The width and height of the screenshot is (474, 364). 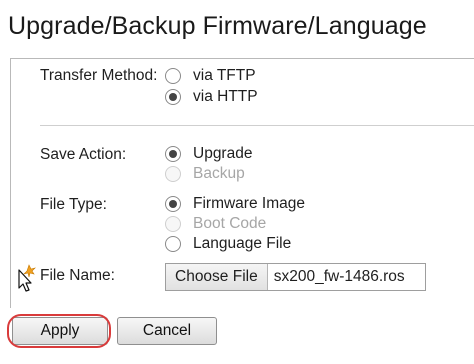 I want to click on radio-label: Backup, so click(x=219, y=173).